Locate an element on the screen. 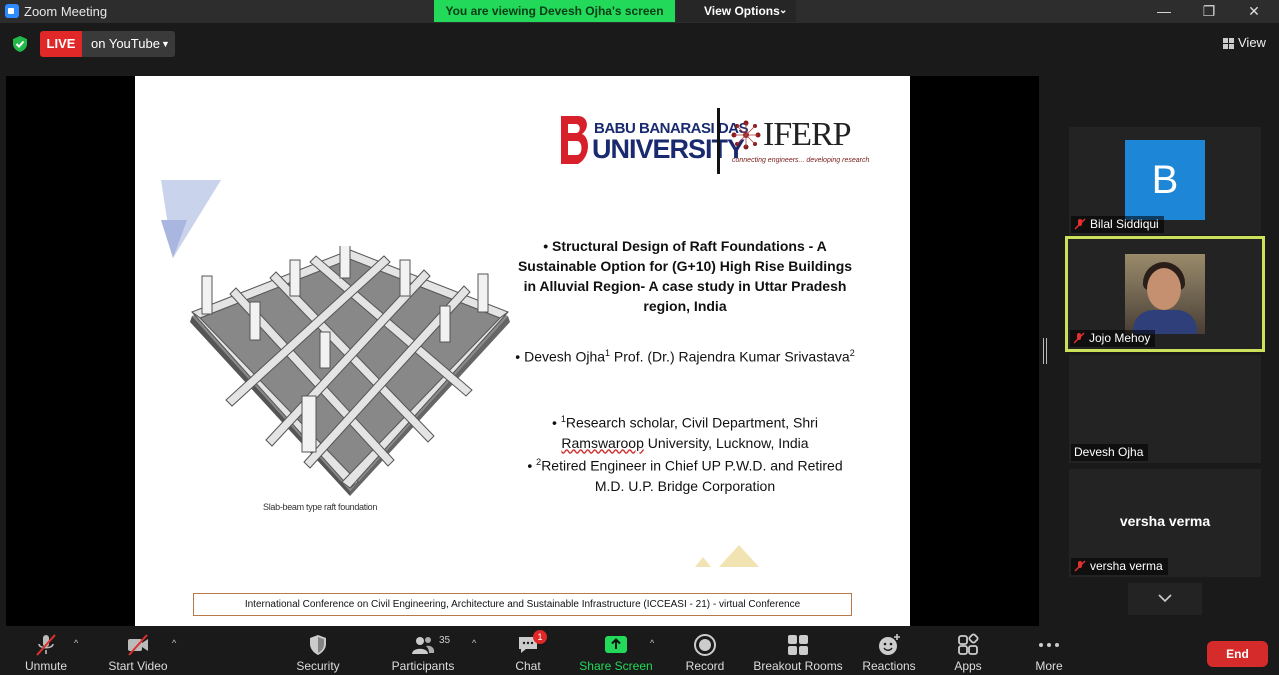 This screenshot has height=675, width=1279. aff1-text-b: University, Lucknow, India is located at coordinates (726, 442).